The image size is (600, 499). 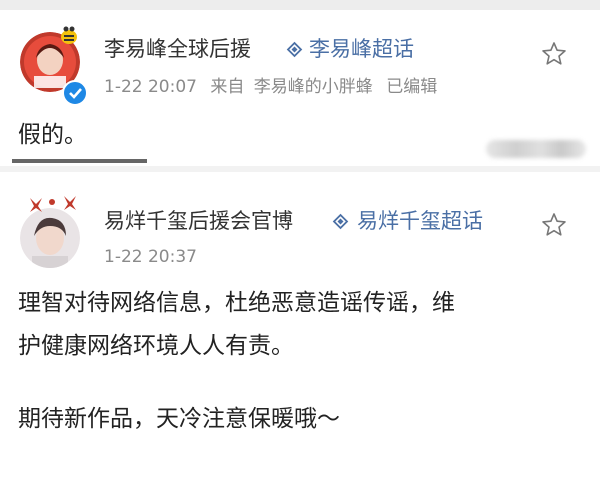 What do you see at coordinates (236, 303) in the screenshot?
I see `post-text-line: 理智对待网络信息，杜绝恶意造谣传谣，维` at bounding box center [236, 303].